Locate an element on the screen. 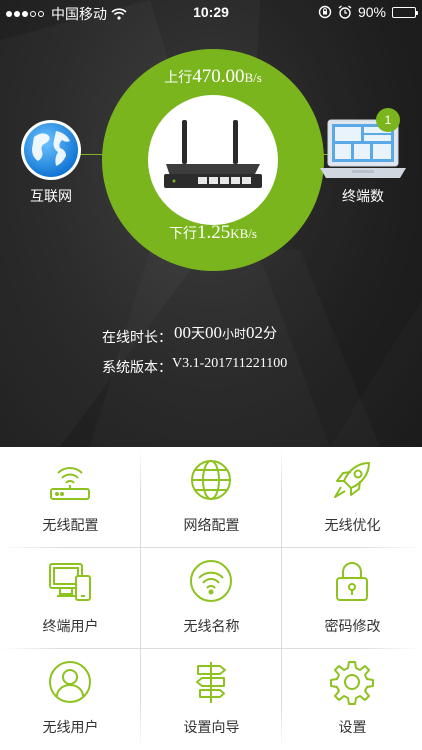 This screenshot has width=422, height=750. rotation-lock-icon is located at coordinates (325, 12).